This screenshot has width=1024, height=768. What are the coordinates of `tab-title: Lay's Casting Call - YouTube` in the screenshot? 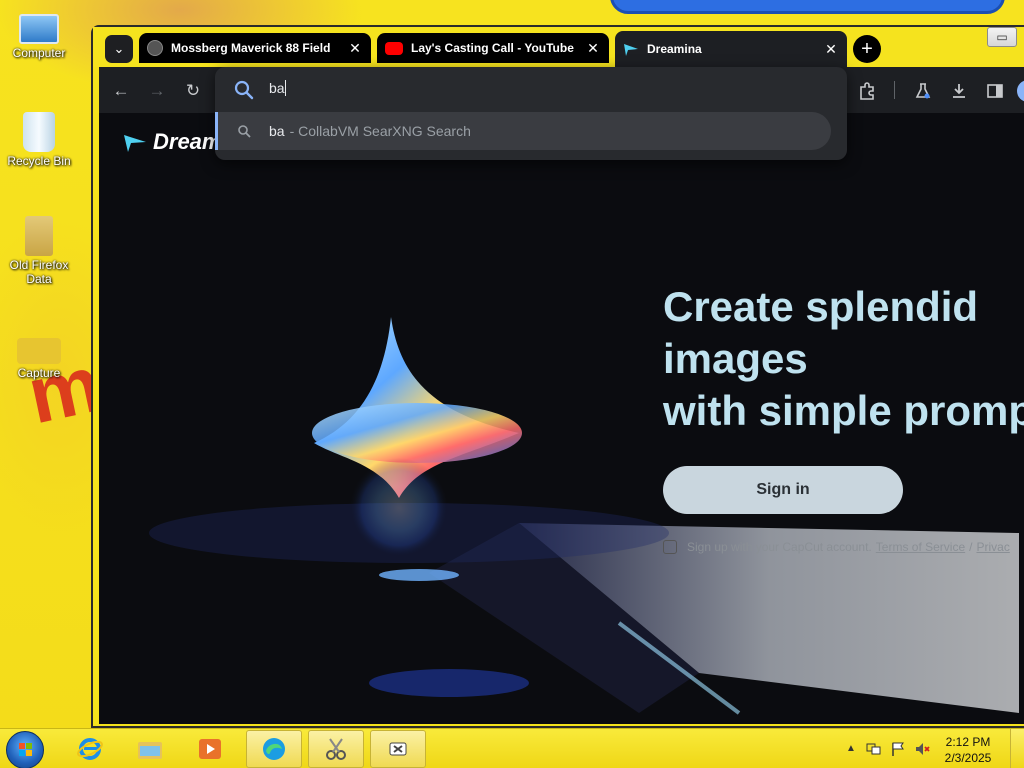 It's located at (492, 48).